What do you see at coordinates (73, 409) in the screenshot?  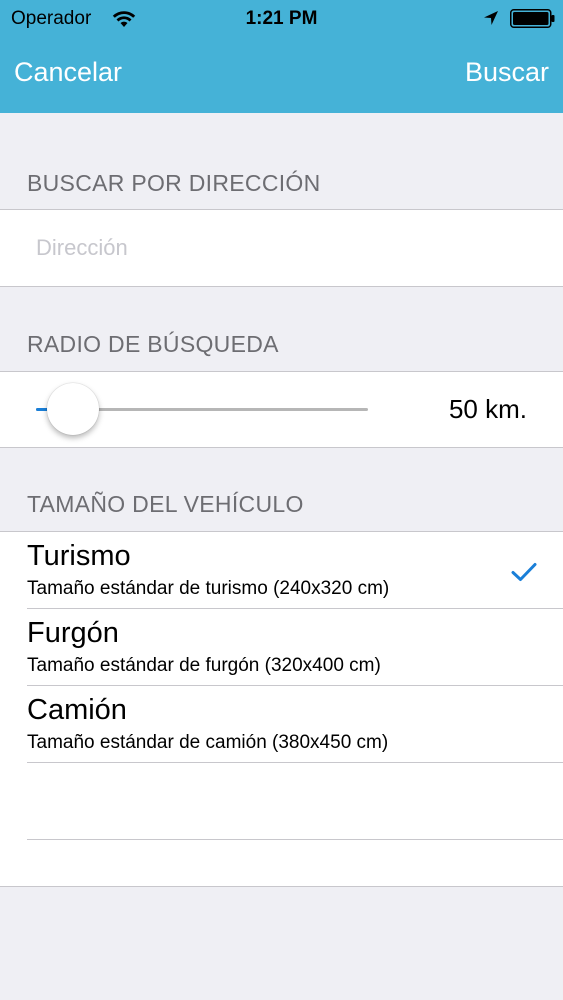 I see `radius-slider-thumb` at bounding box center [73, 409].